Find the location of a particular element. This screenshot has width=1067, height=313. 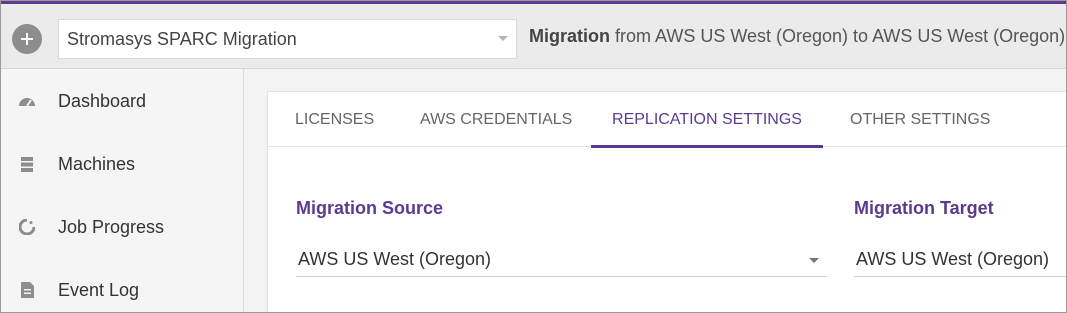

sidebar-item-job-progress: Job Progress is located at coordinates (122, 227).